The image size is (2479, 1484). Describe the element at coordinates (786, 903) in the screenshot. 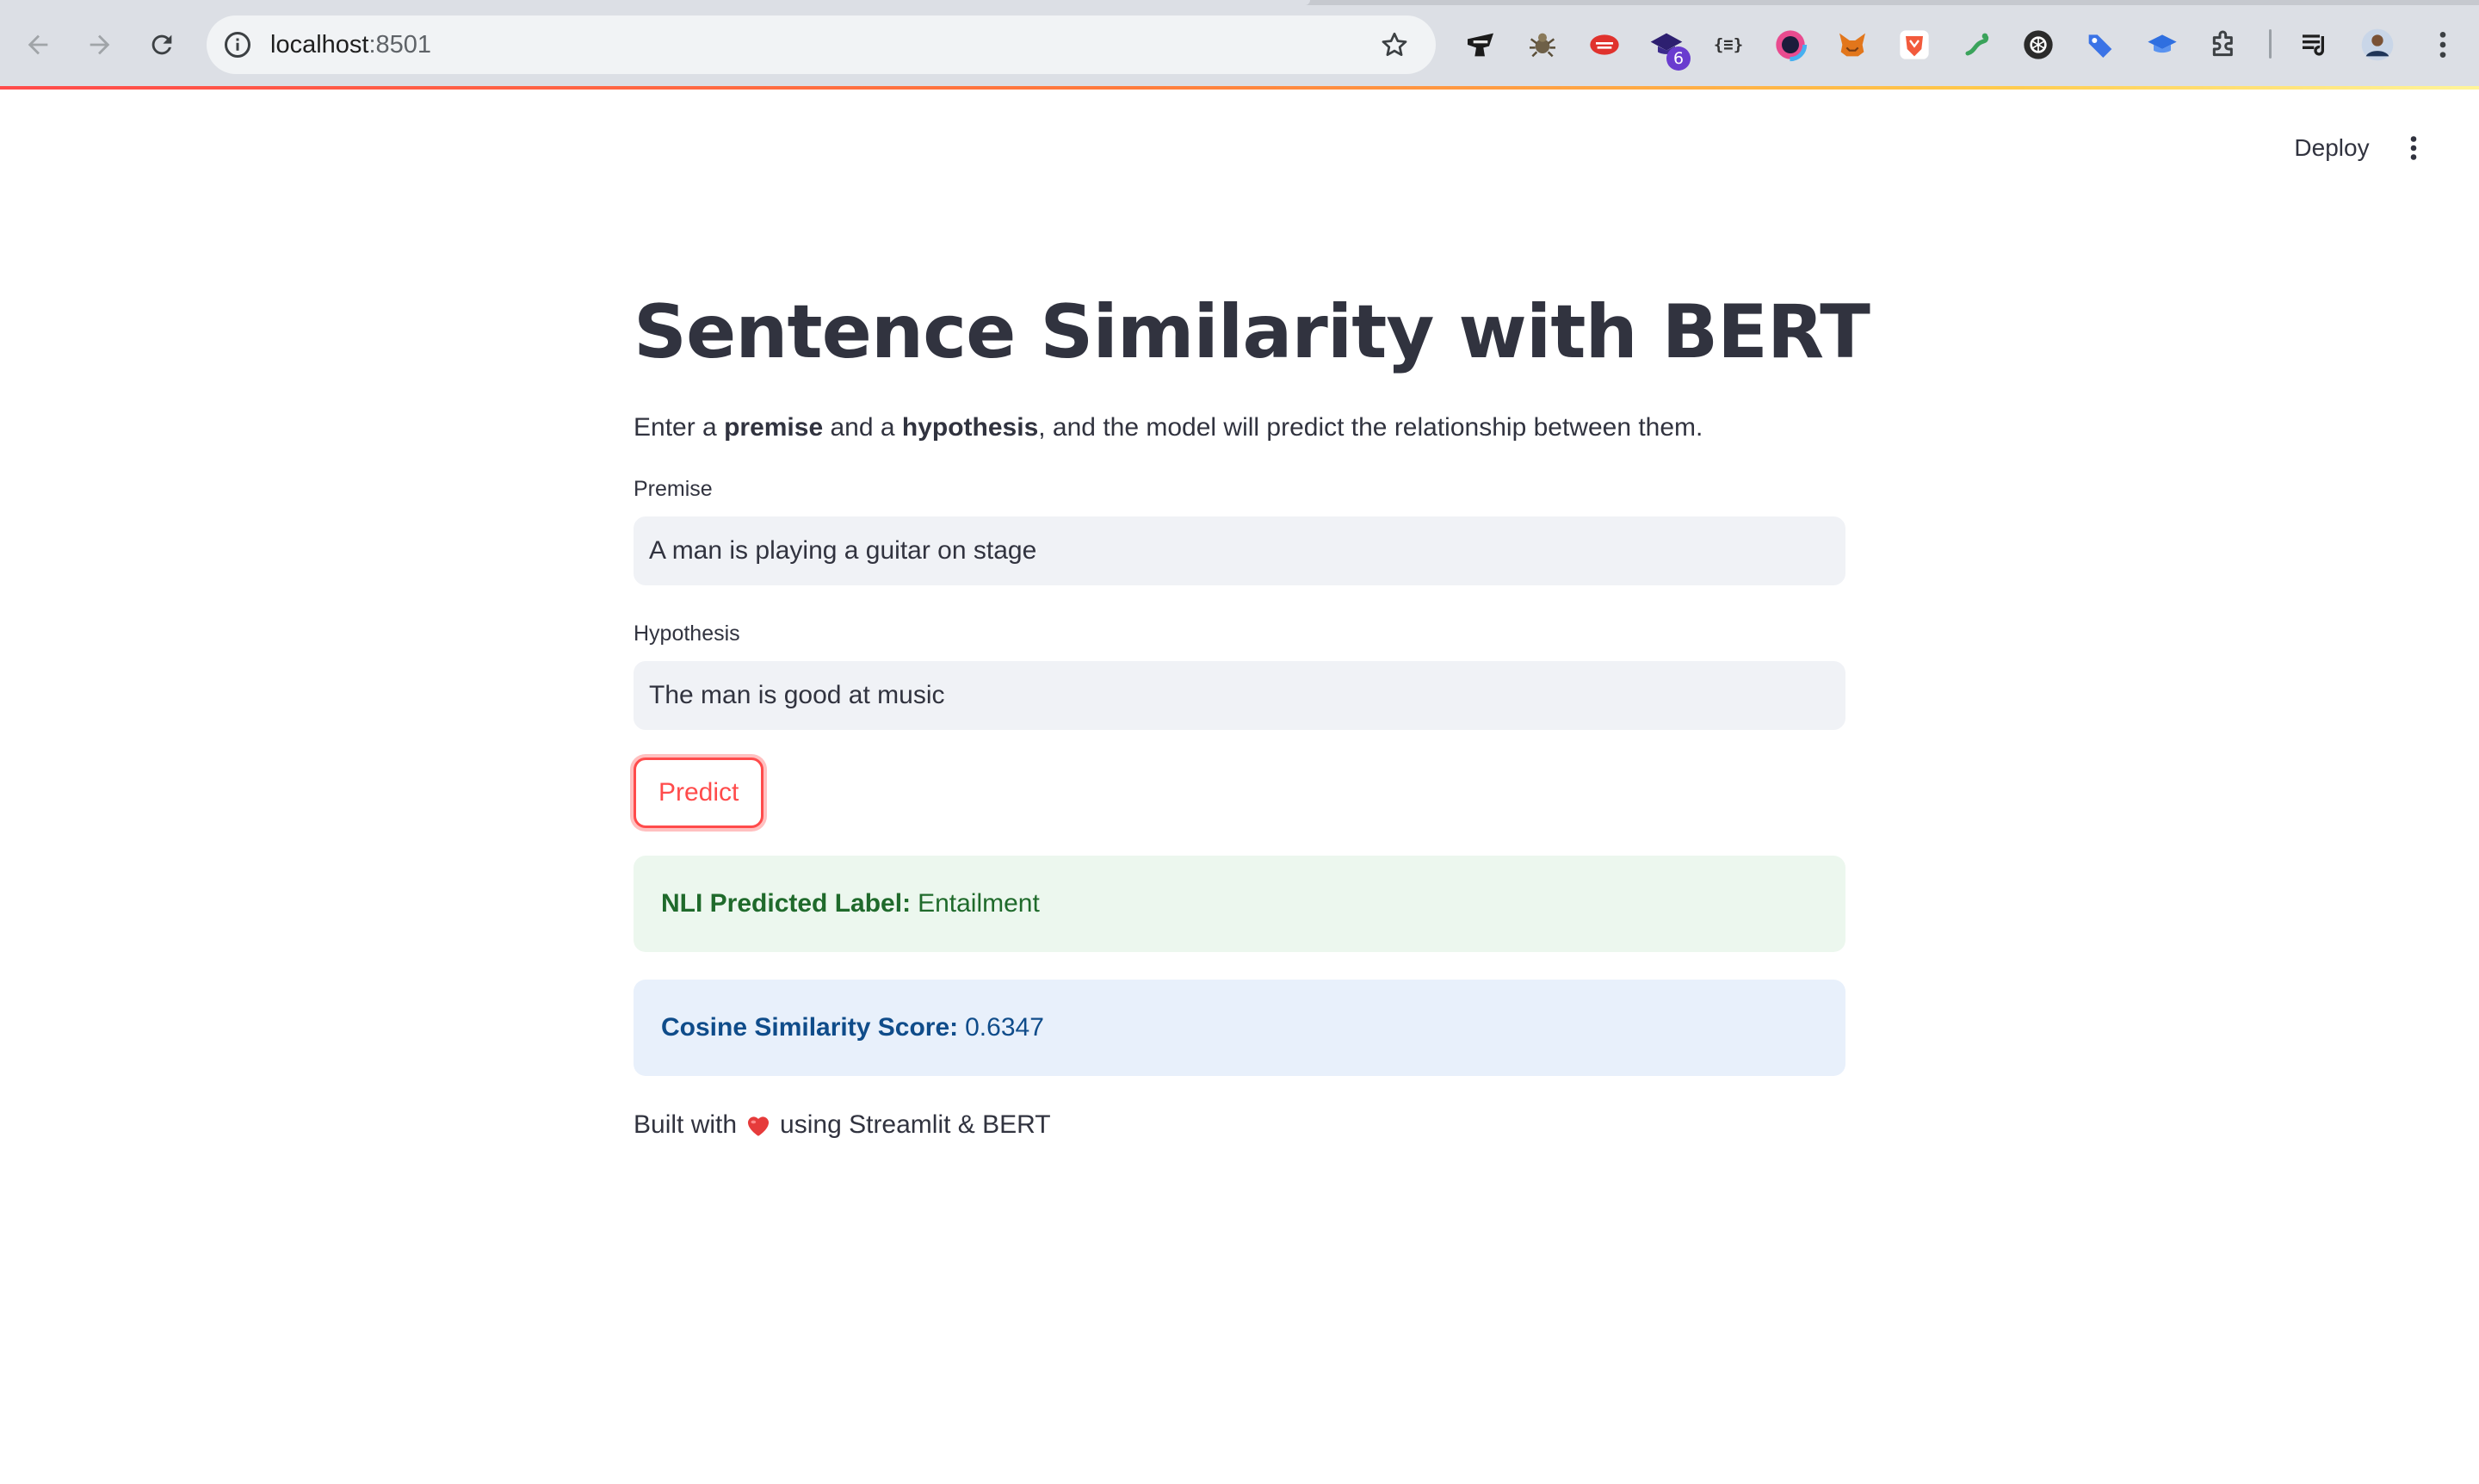

I see `nli-result-label: NLI Predicted Label:` at that location.